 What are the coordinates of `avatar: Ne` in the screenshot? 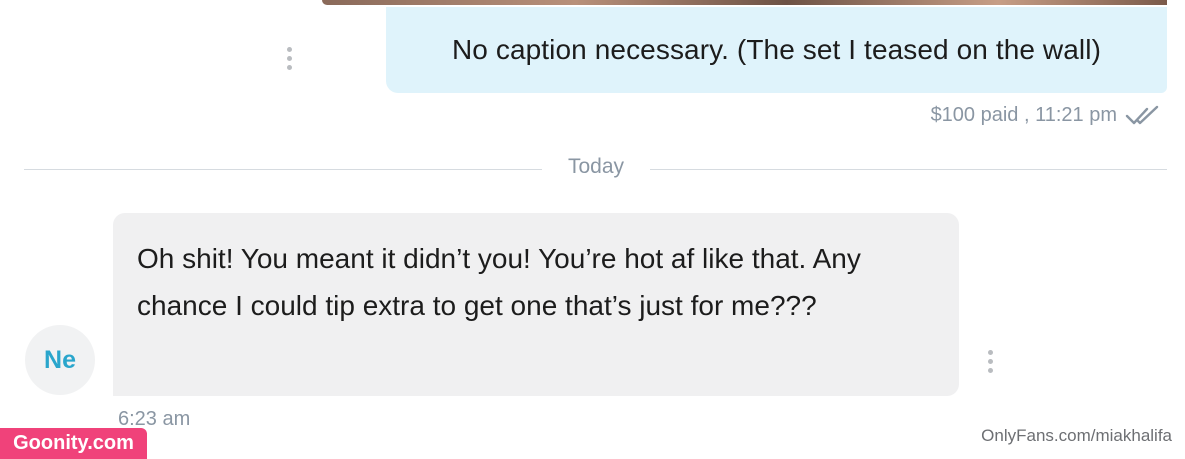 It's located at (60, 360).